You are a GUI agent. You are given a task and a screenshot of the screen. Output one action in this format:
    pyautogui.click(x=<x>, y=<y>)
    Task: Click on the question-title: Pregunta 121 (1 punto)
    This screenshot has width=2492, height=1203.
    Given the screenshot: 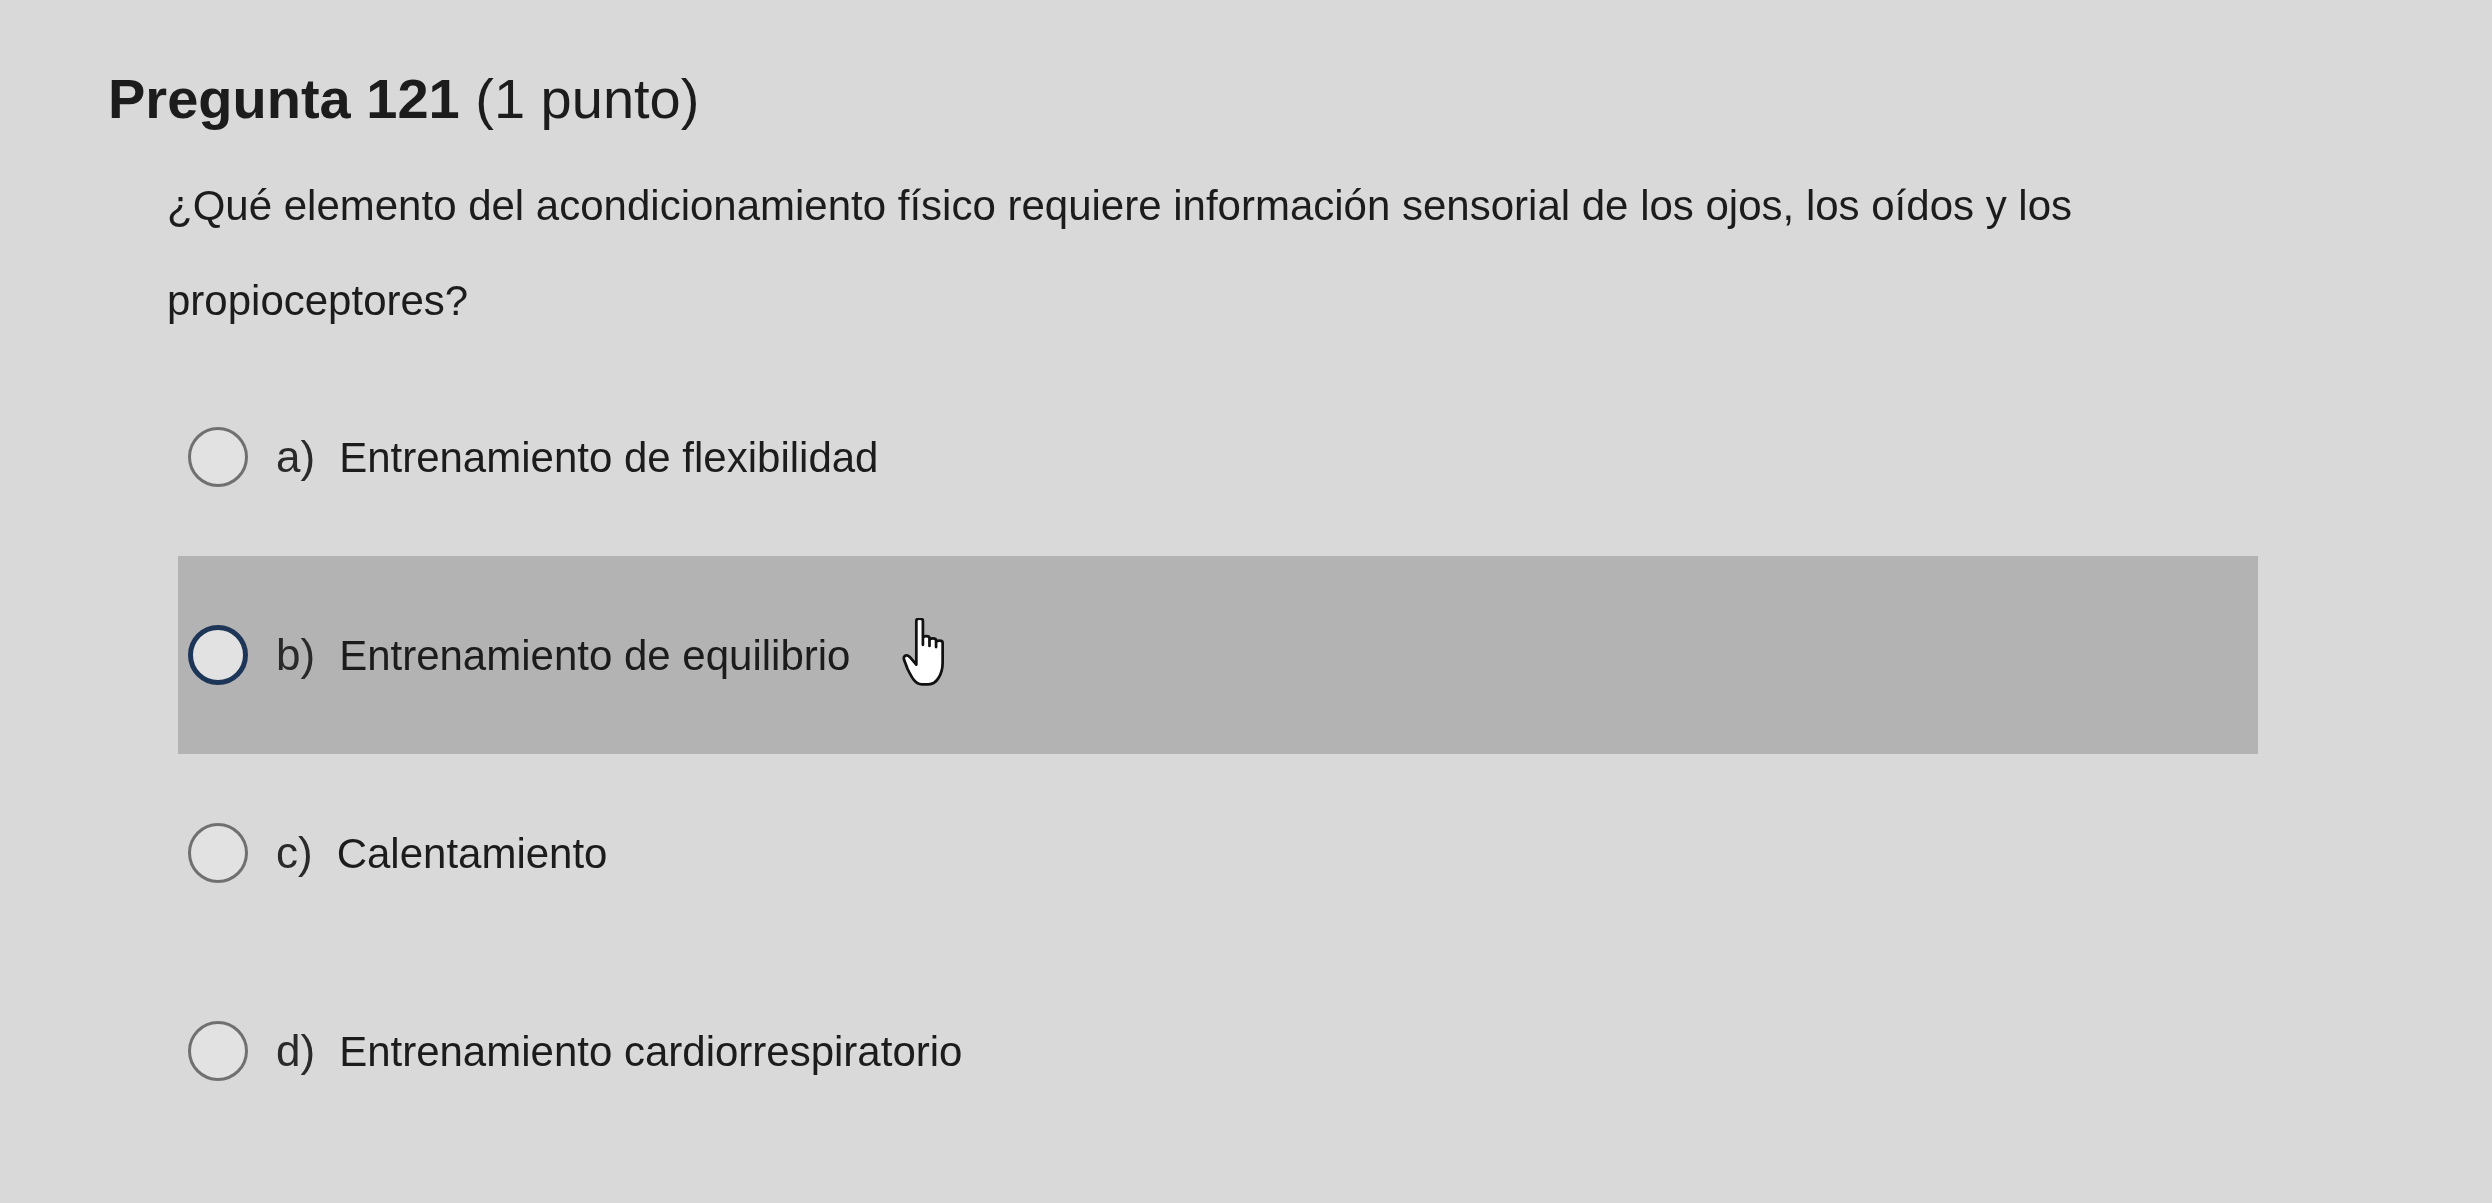 What is the action you would take?
    pyautogui.click(x=404, y=99)
    